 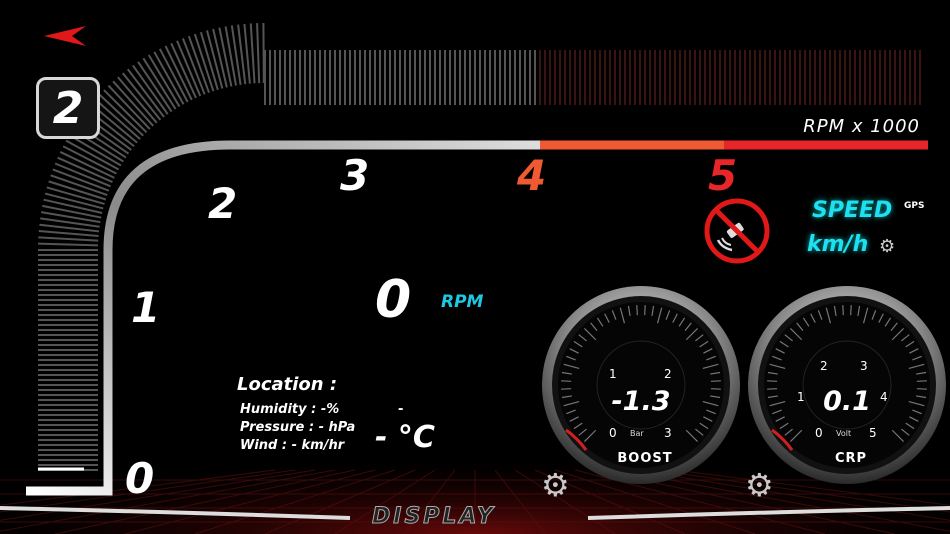 I want to click on wind-label: Wind : - km/hr, so click(x=292, y=445).